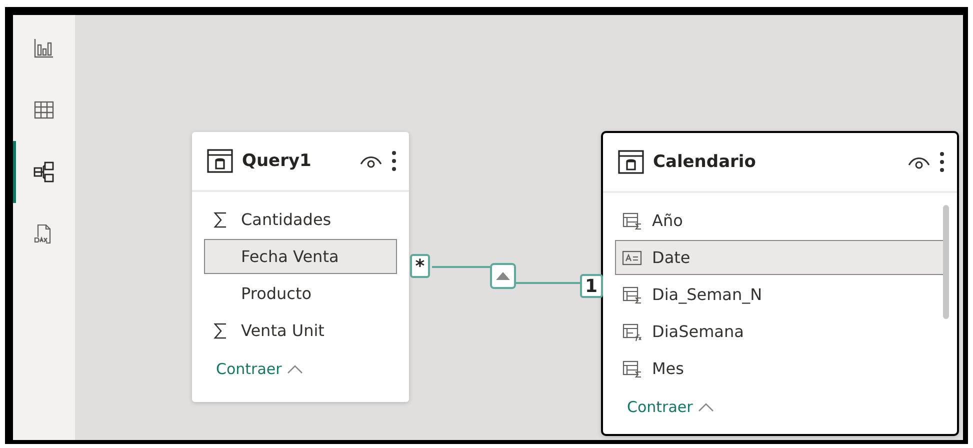 This screenshot has width=973, height=448. What do you see at coordinates (420, 266) in the screenshot?
I see `cardinality-label: *` at bounding box center [420, 266].